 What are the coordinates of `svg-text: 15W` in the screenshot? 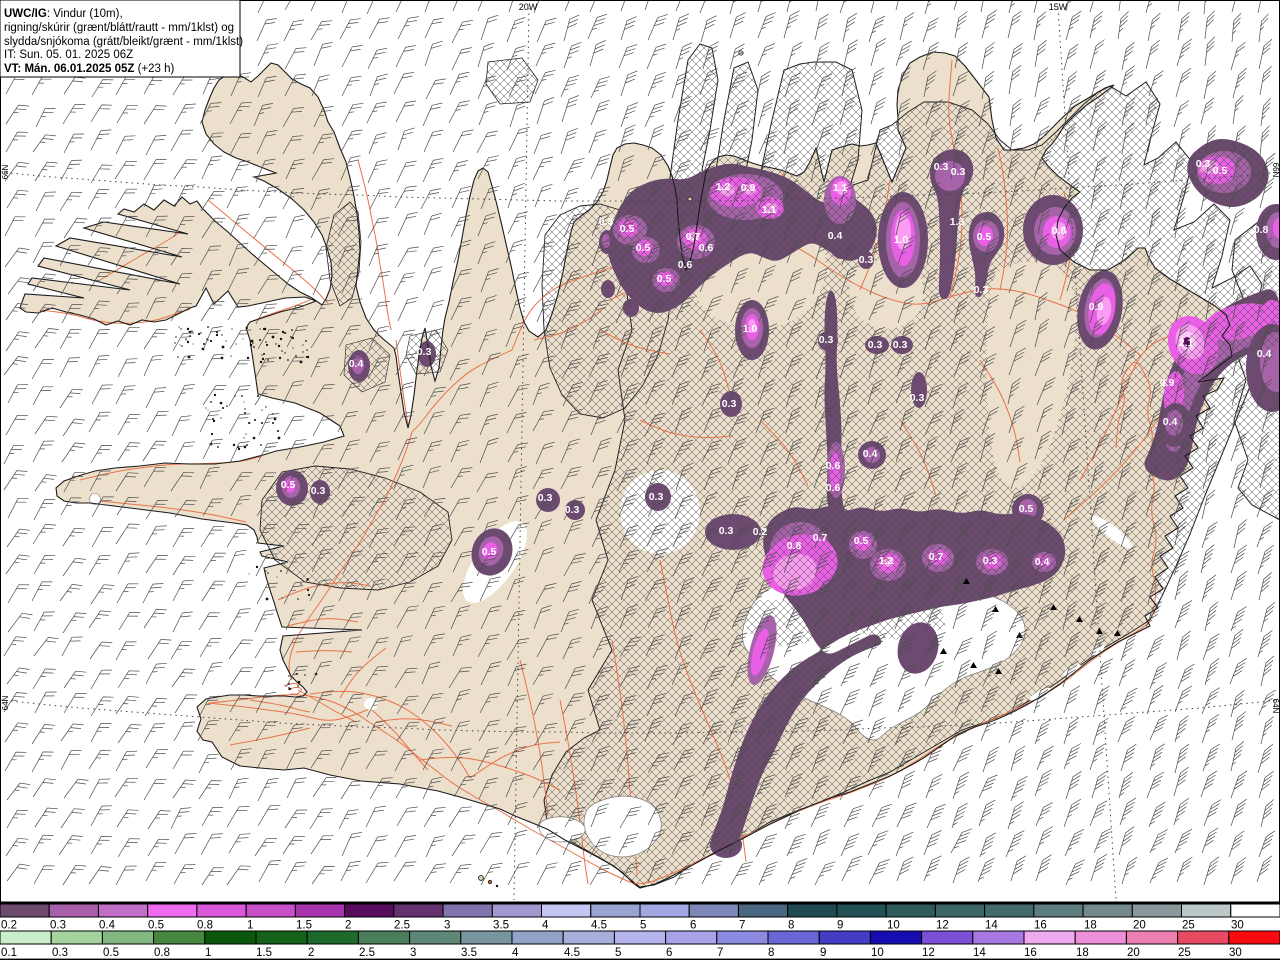 It's located at (1058, 7).